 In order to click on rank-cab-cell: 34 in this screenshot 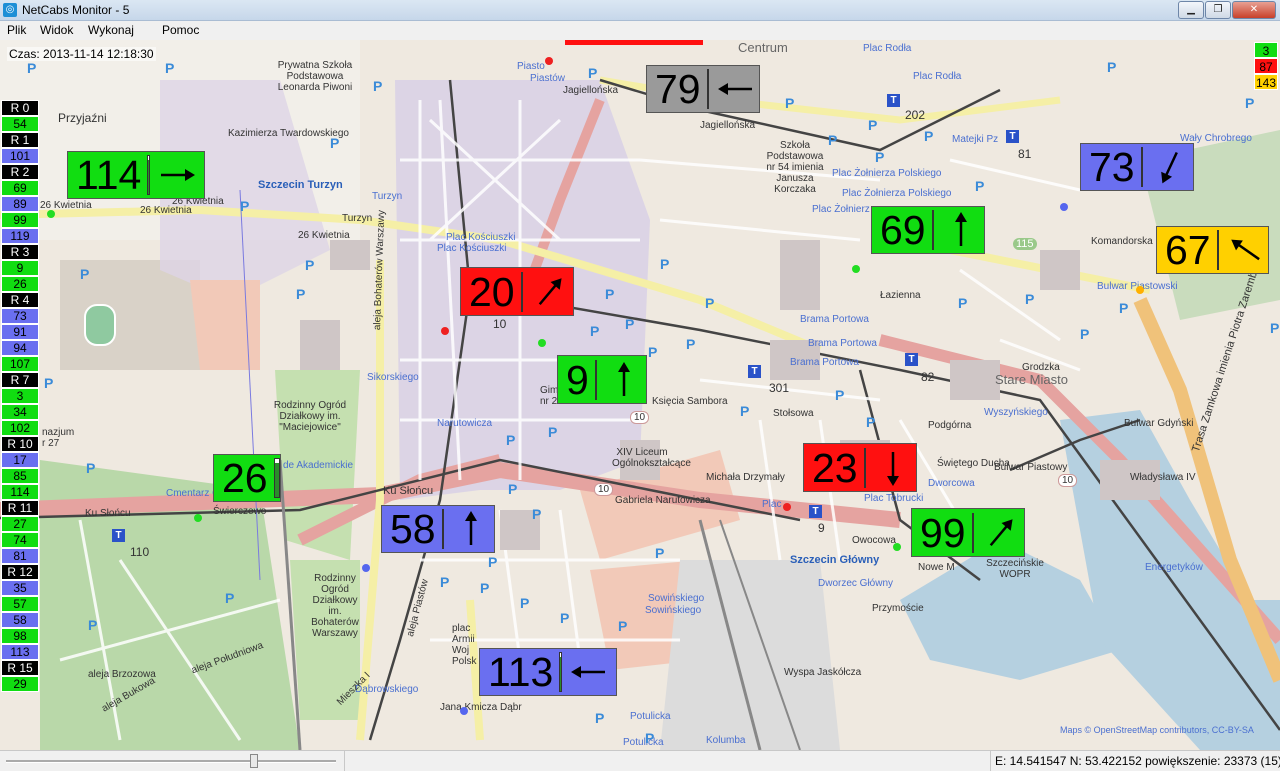, I will do `click(20, 412)`.